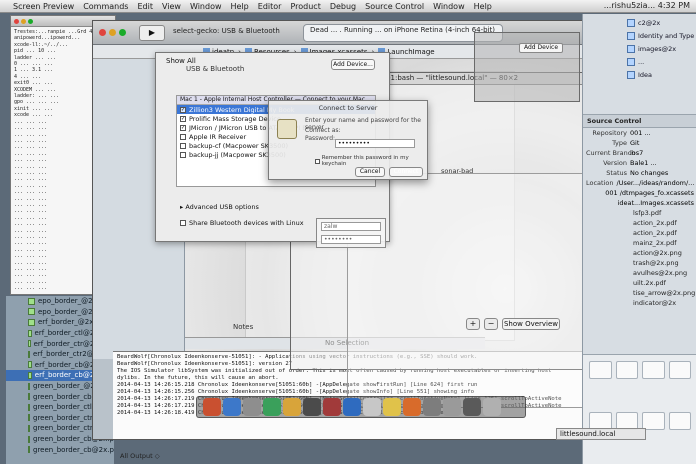 The width and height of the screenshot is (696, 464). I want to click on menu-item-window: Window, so click(206, 6).